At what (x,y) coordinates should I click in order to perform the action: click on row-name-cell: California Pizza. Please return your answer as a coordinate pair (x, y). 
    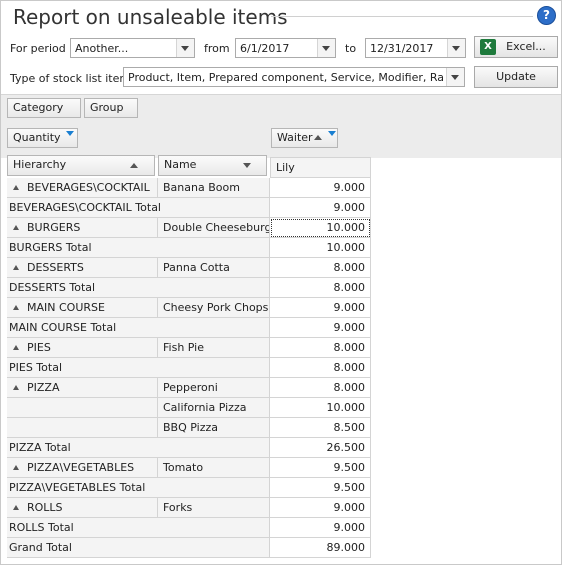
    Looking at the image, I should click on (214, 408).